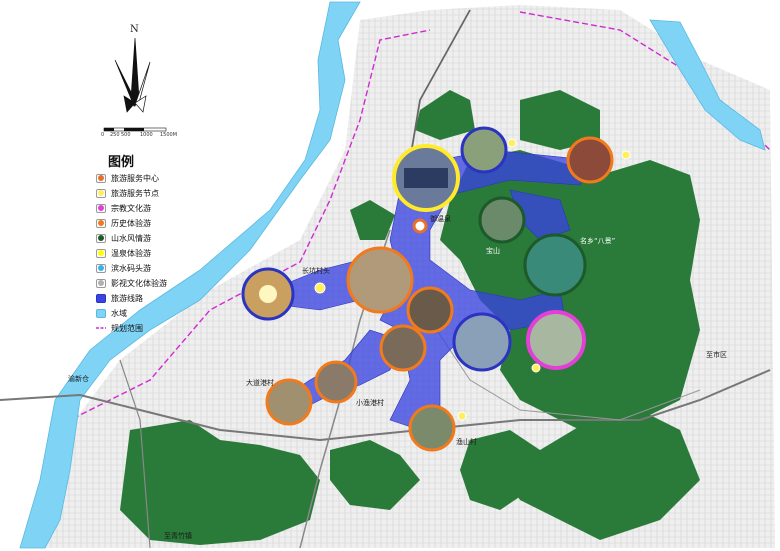  Describe the element at coordinates (123, 238) in the screenshot. I see `legend-item: 山水风情游` at that location.